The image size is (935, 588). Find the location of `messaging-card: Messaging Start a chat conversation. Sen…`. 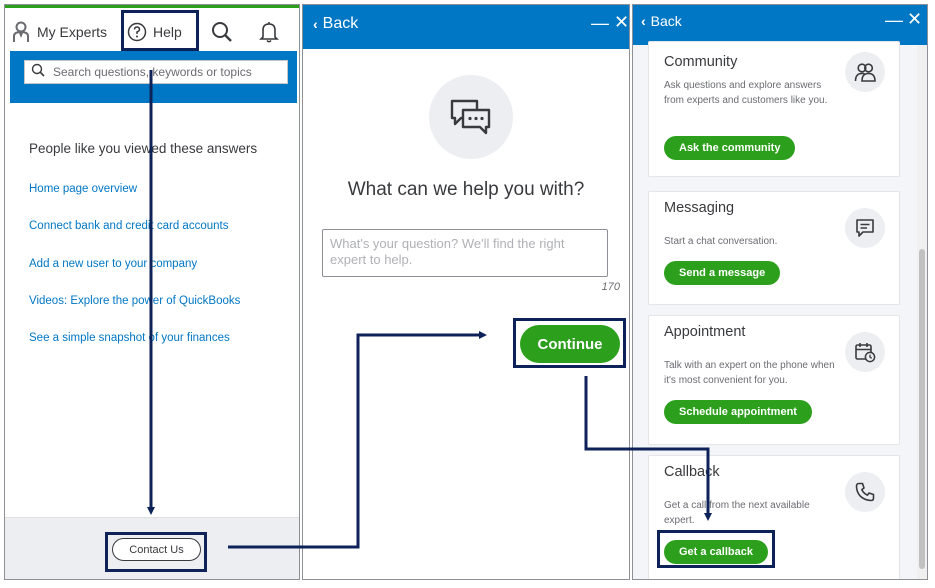

messaging-card: Messaging Start a chat conversation. Sen… is located at coordinates (774, 248).